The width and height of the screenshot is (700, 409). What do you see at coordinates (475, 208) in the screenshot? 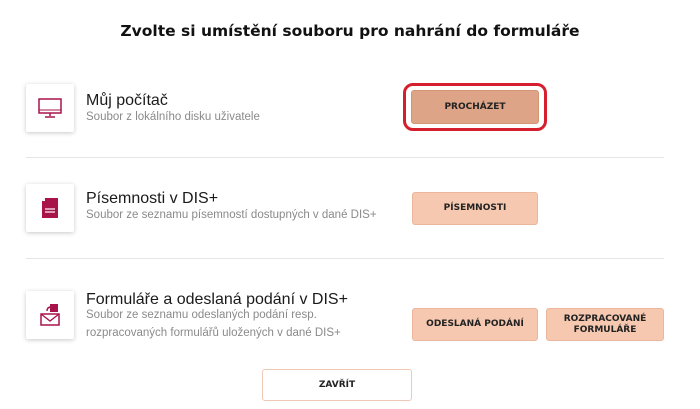
I see `documents-button: PÍSEMNOSTI` at bounding box center [475, 208].